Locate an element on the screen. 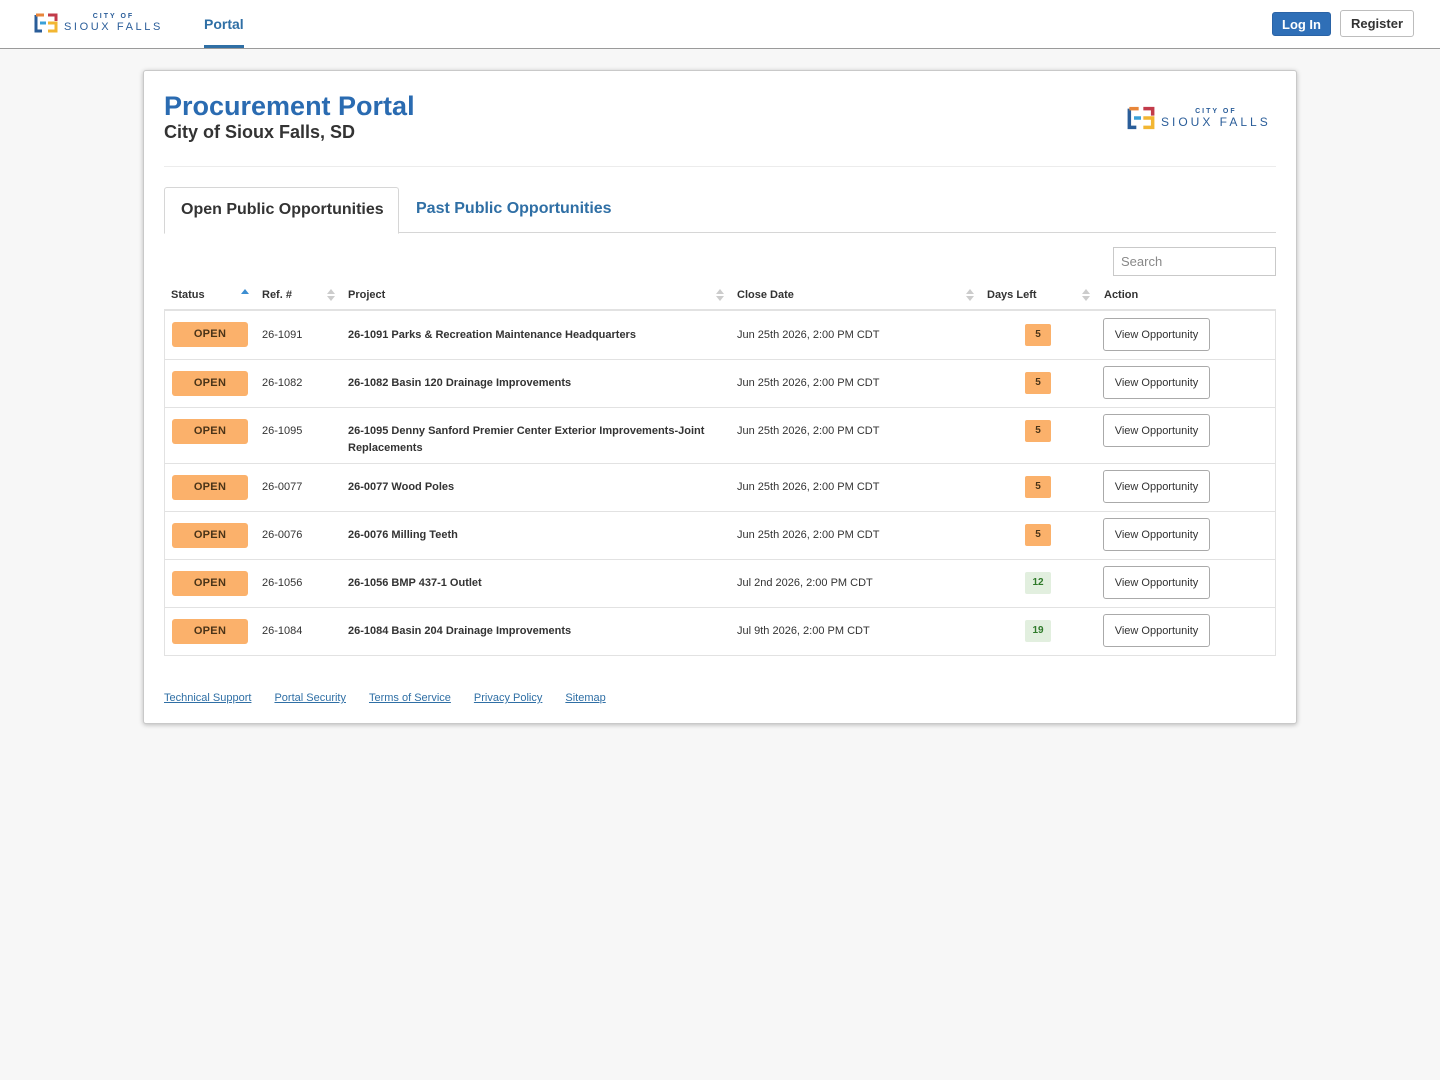  days-left-badge: 12 is located at coordinates (1038, 583).